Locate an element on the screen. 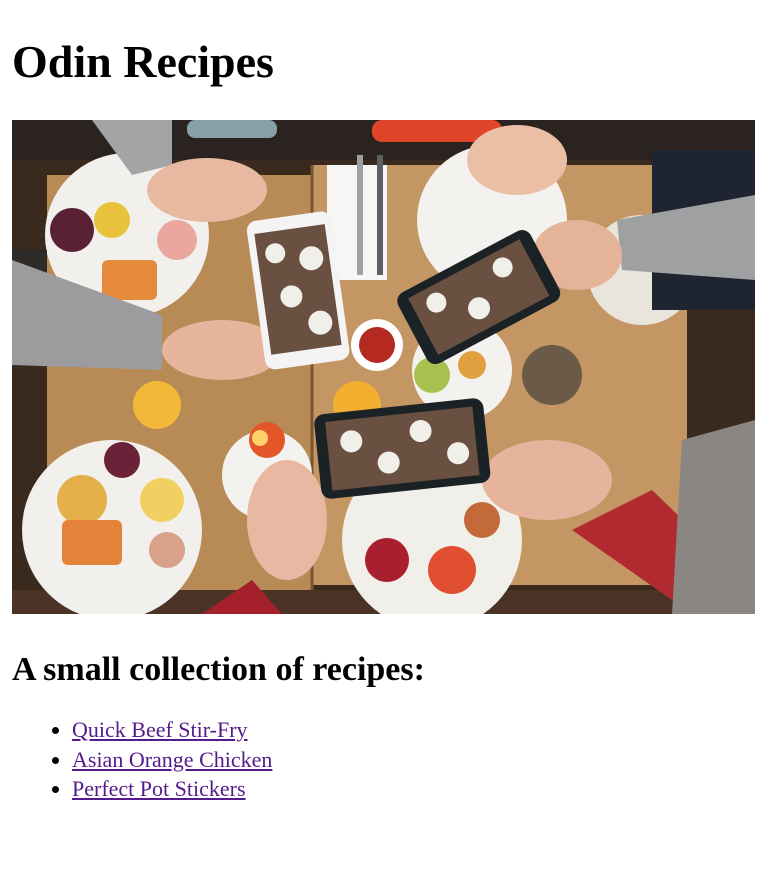 Image resolution: width=780 pixels, height=892 pixels. recipe-link-asian-orange-chicken: Asian Orange Chicken is located at coordinates (172, 759).